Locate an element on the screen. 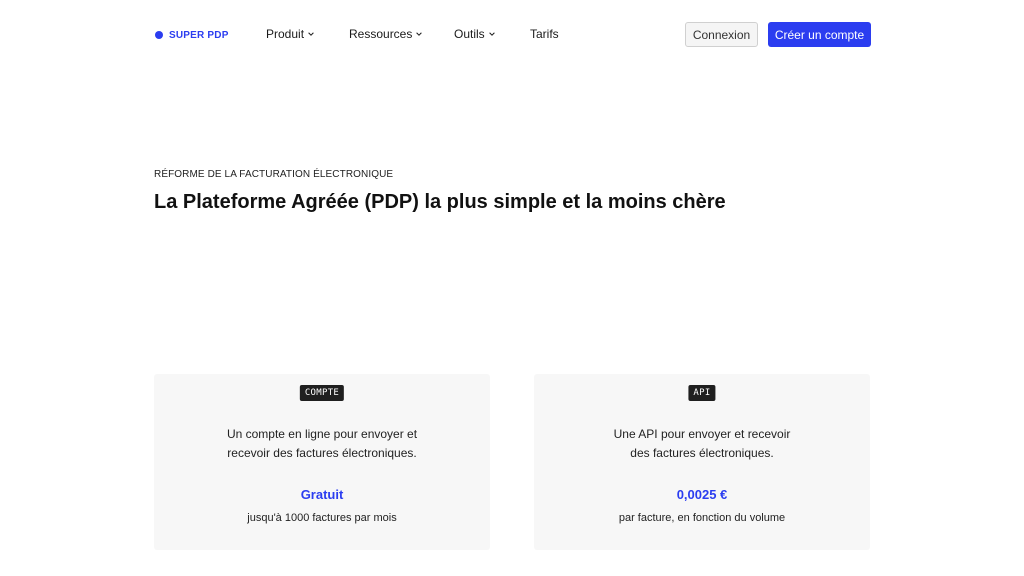 The height and width of the screenshot is (576, 1024). card-description-line: des factures électroniques. is located at coordinates (702, 453).